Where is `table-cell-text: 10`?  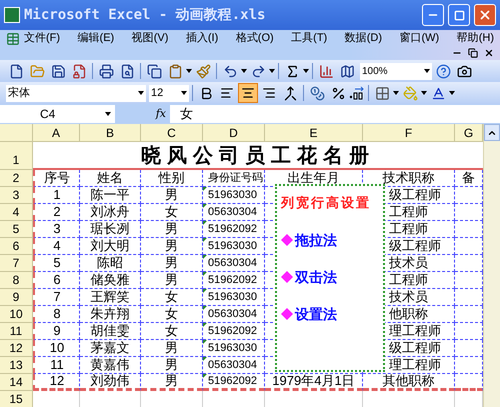 table-cell-text: 10 is located at coordinates (57, 348).